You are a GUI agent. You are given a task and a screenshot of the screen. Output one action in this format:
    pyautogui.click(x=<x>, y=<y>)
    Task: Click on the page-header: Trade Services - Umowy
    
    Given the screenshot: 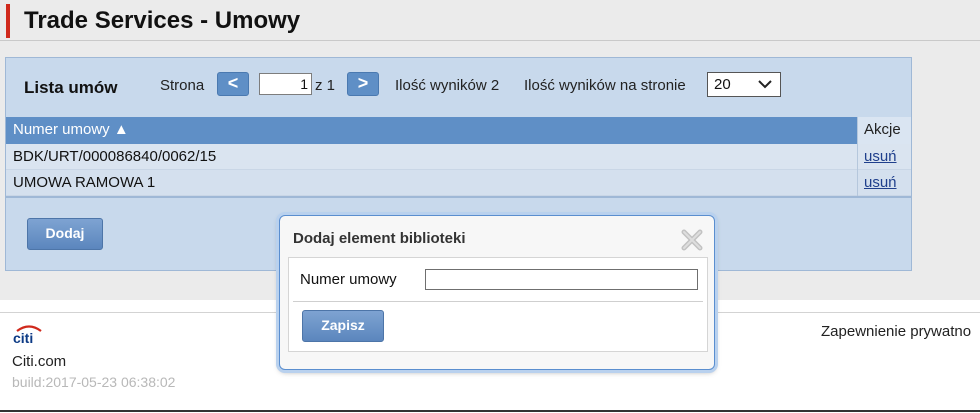 What is the action you would take?
    pyautogui.click(x=490, y=20)
    